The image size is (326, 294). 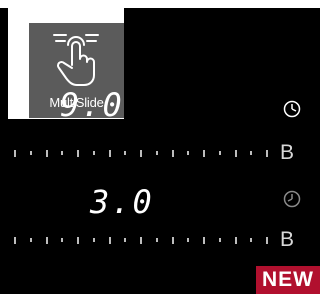 What do you see at coordinates (288, 280) in the screenshot?
I see `new-badge: NEW` at bounding box center [288, 280].